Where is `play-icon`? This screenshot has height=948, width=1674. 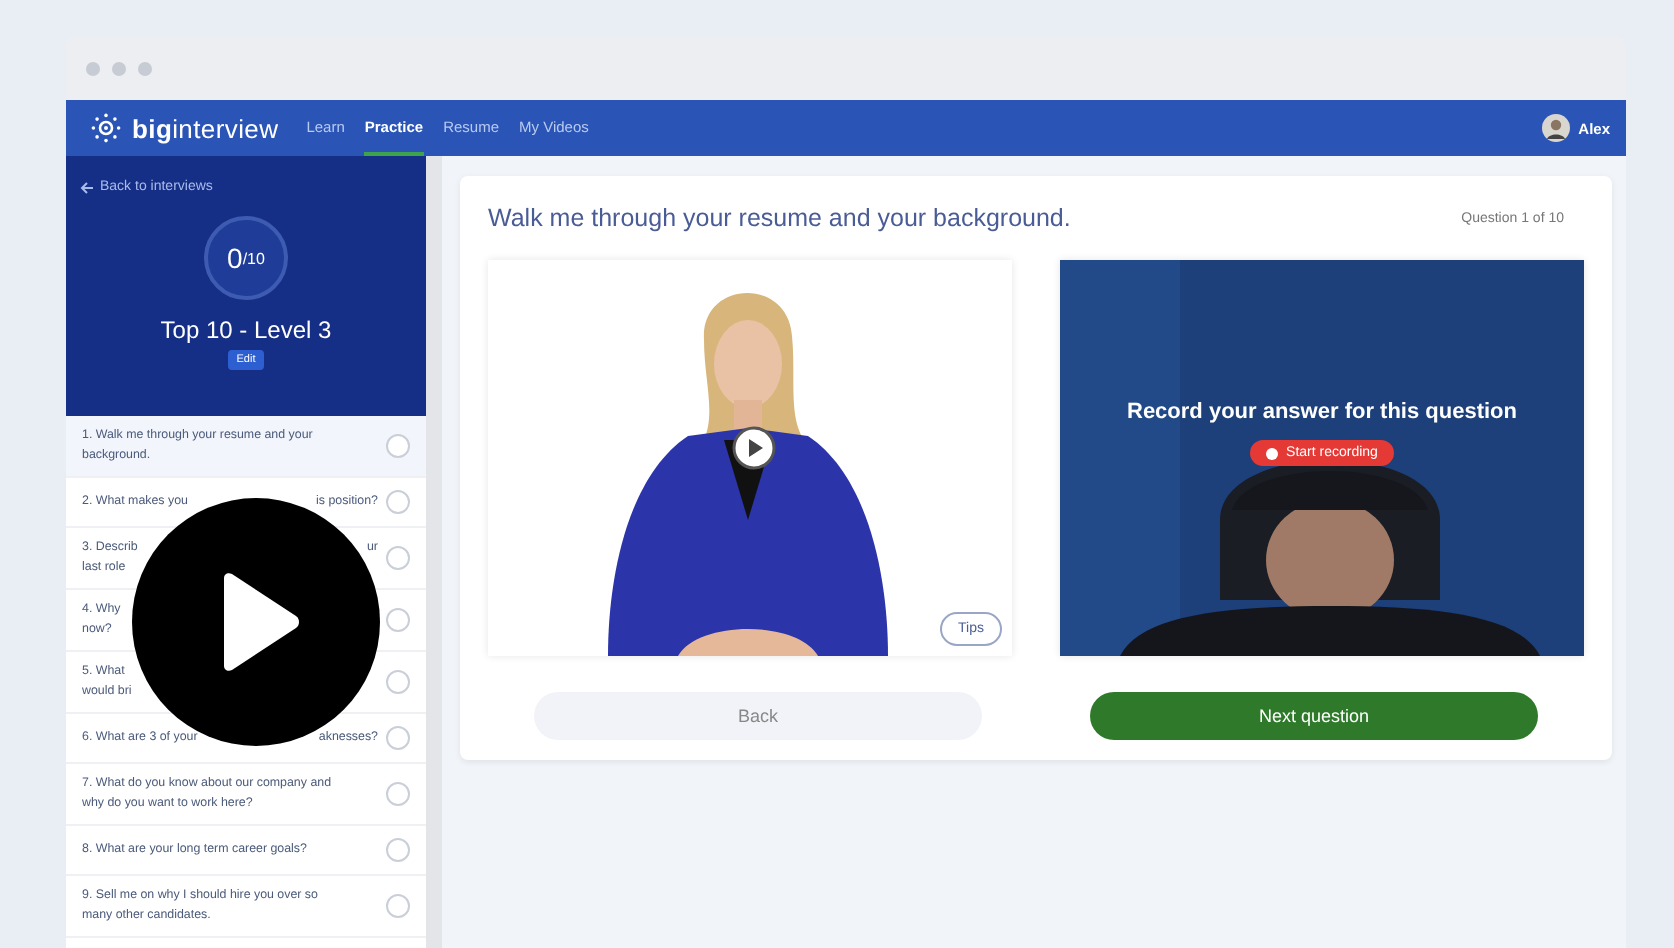 play-icon is located at coordinates (754, 448).